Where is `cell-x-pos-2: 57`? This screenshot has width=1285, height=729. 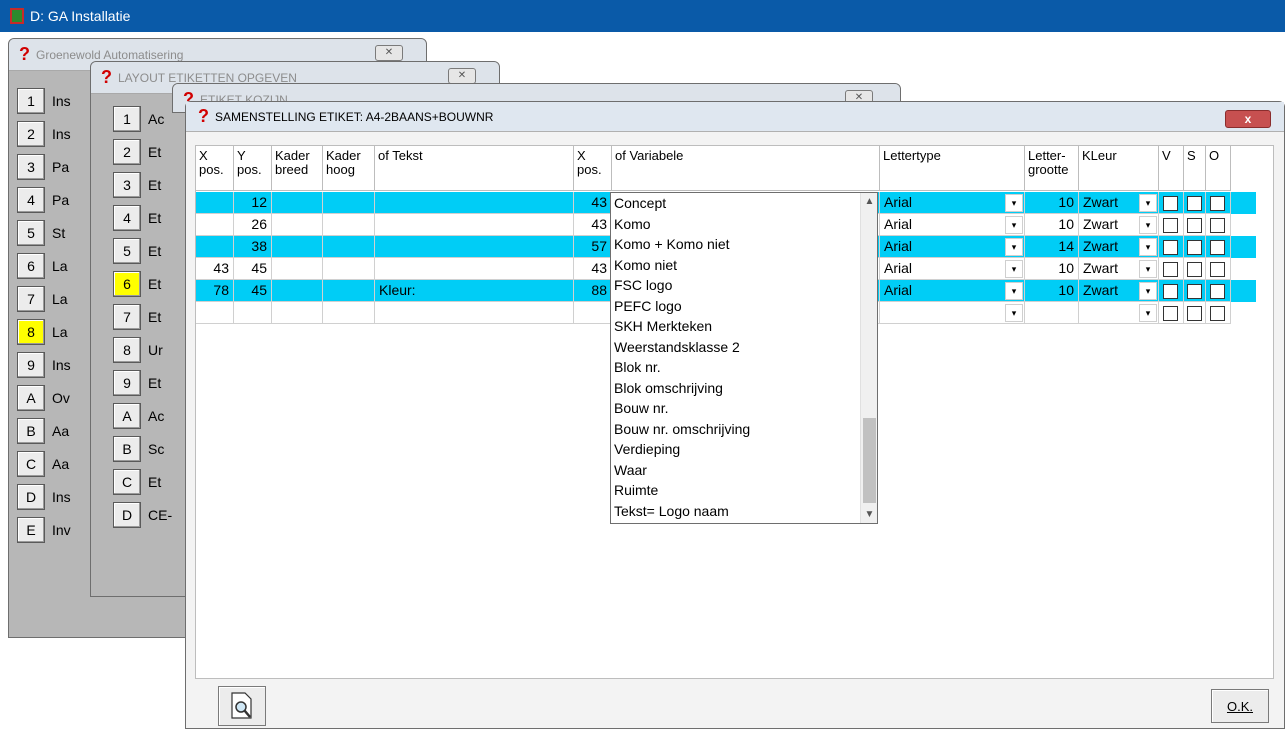 cell-x-pos-2: 57 is located at coordinates (593, 247).